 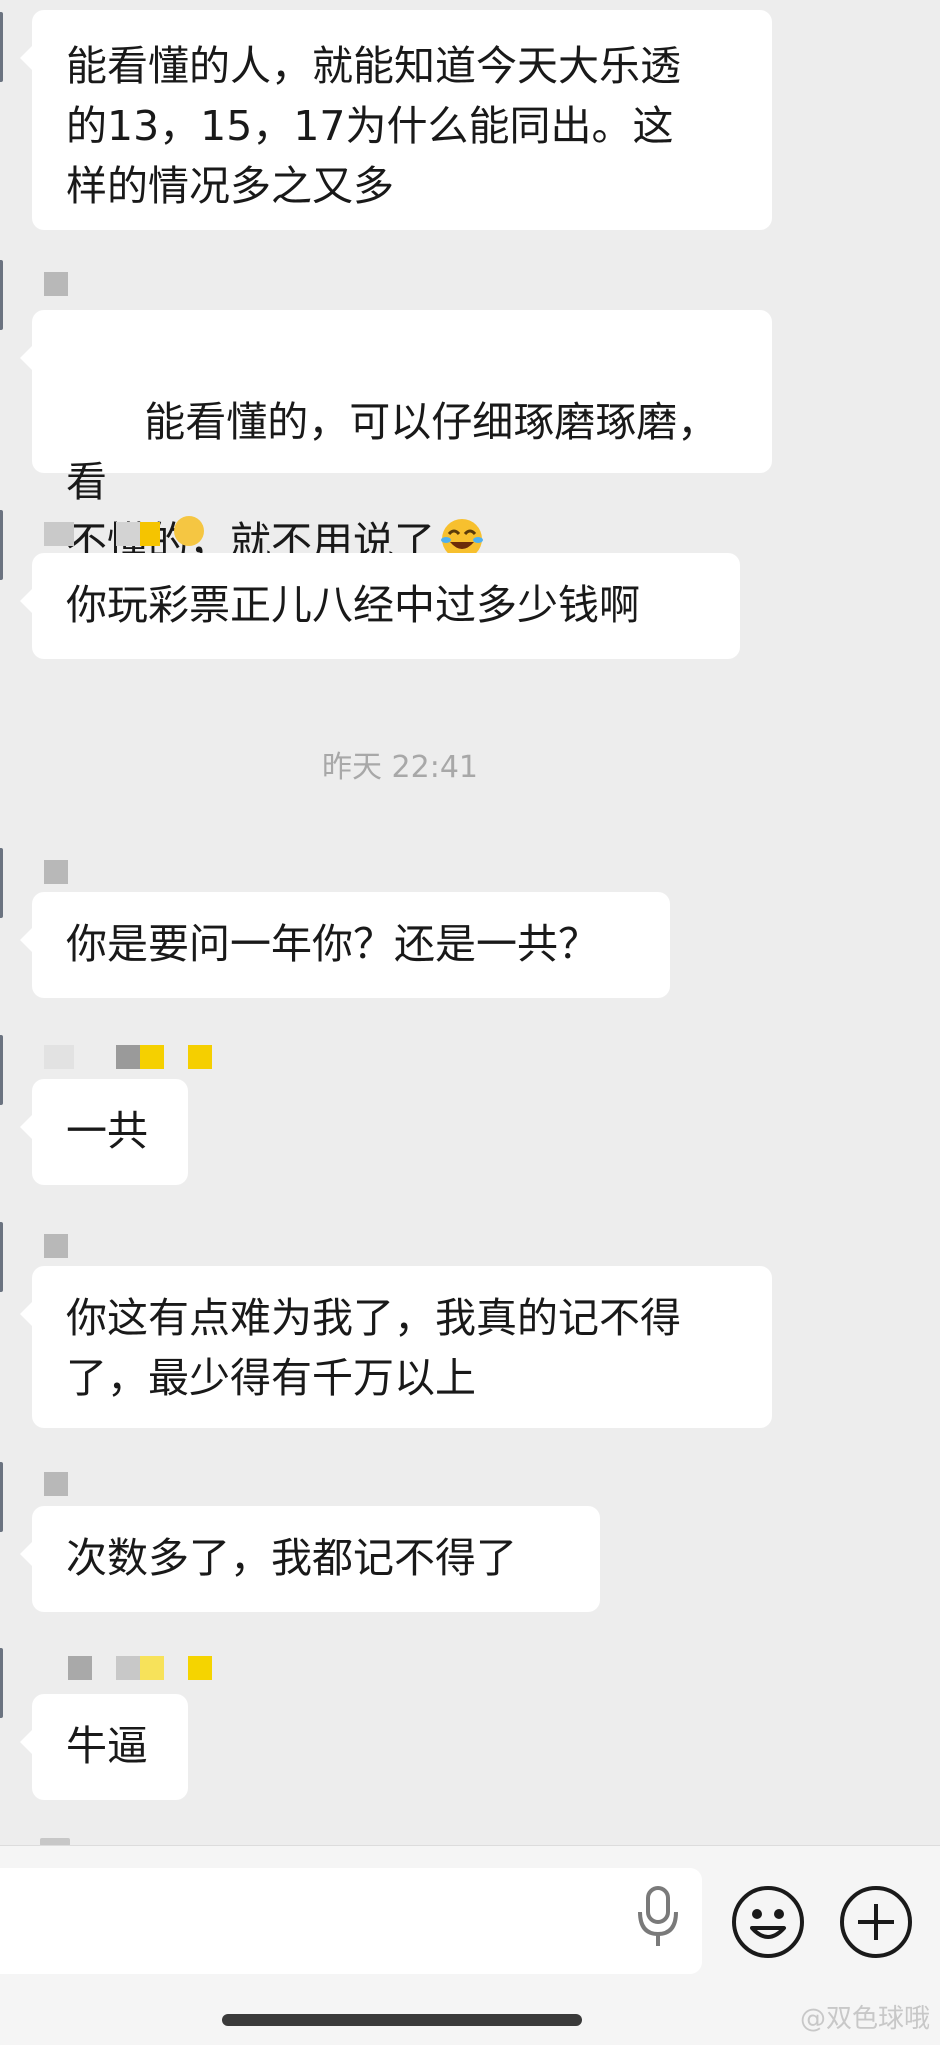 What do you see at coordinates (310, 1559) in the screenshot?
I see `message-bubble: 次数多了，我都记不得了` at bounding box center [310, 1559].